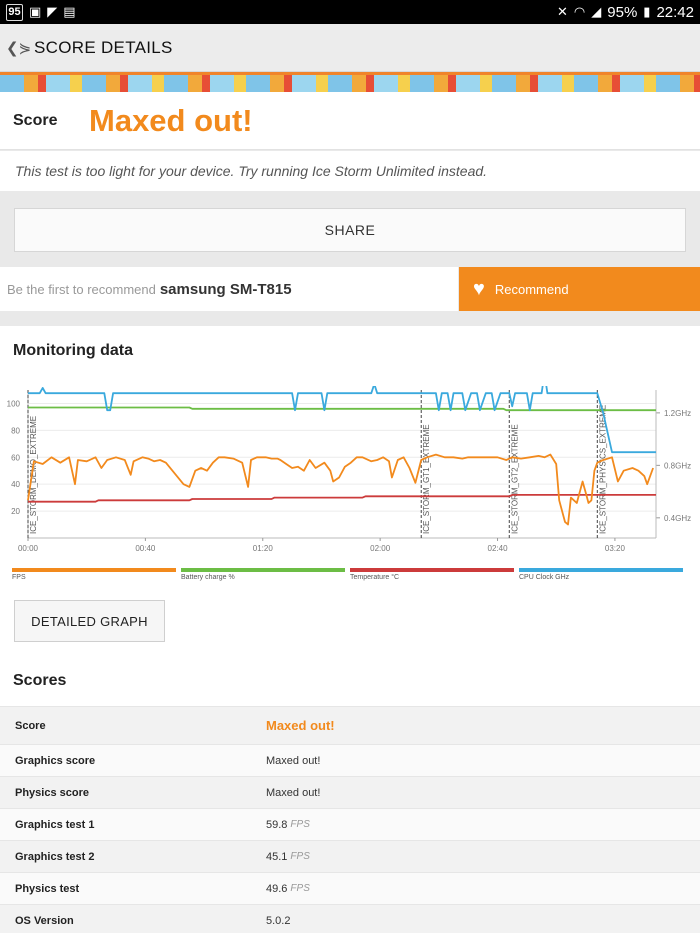 Image resolution: width=700 pixels, height=933 pixels. What do you see at coordinates (432, 574) in the screenshot?
I see `legend-item: Temperature °C` at bounding box center [432, 574].